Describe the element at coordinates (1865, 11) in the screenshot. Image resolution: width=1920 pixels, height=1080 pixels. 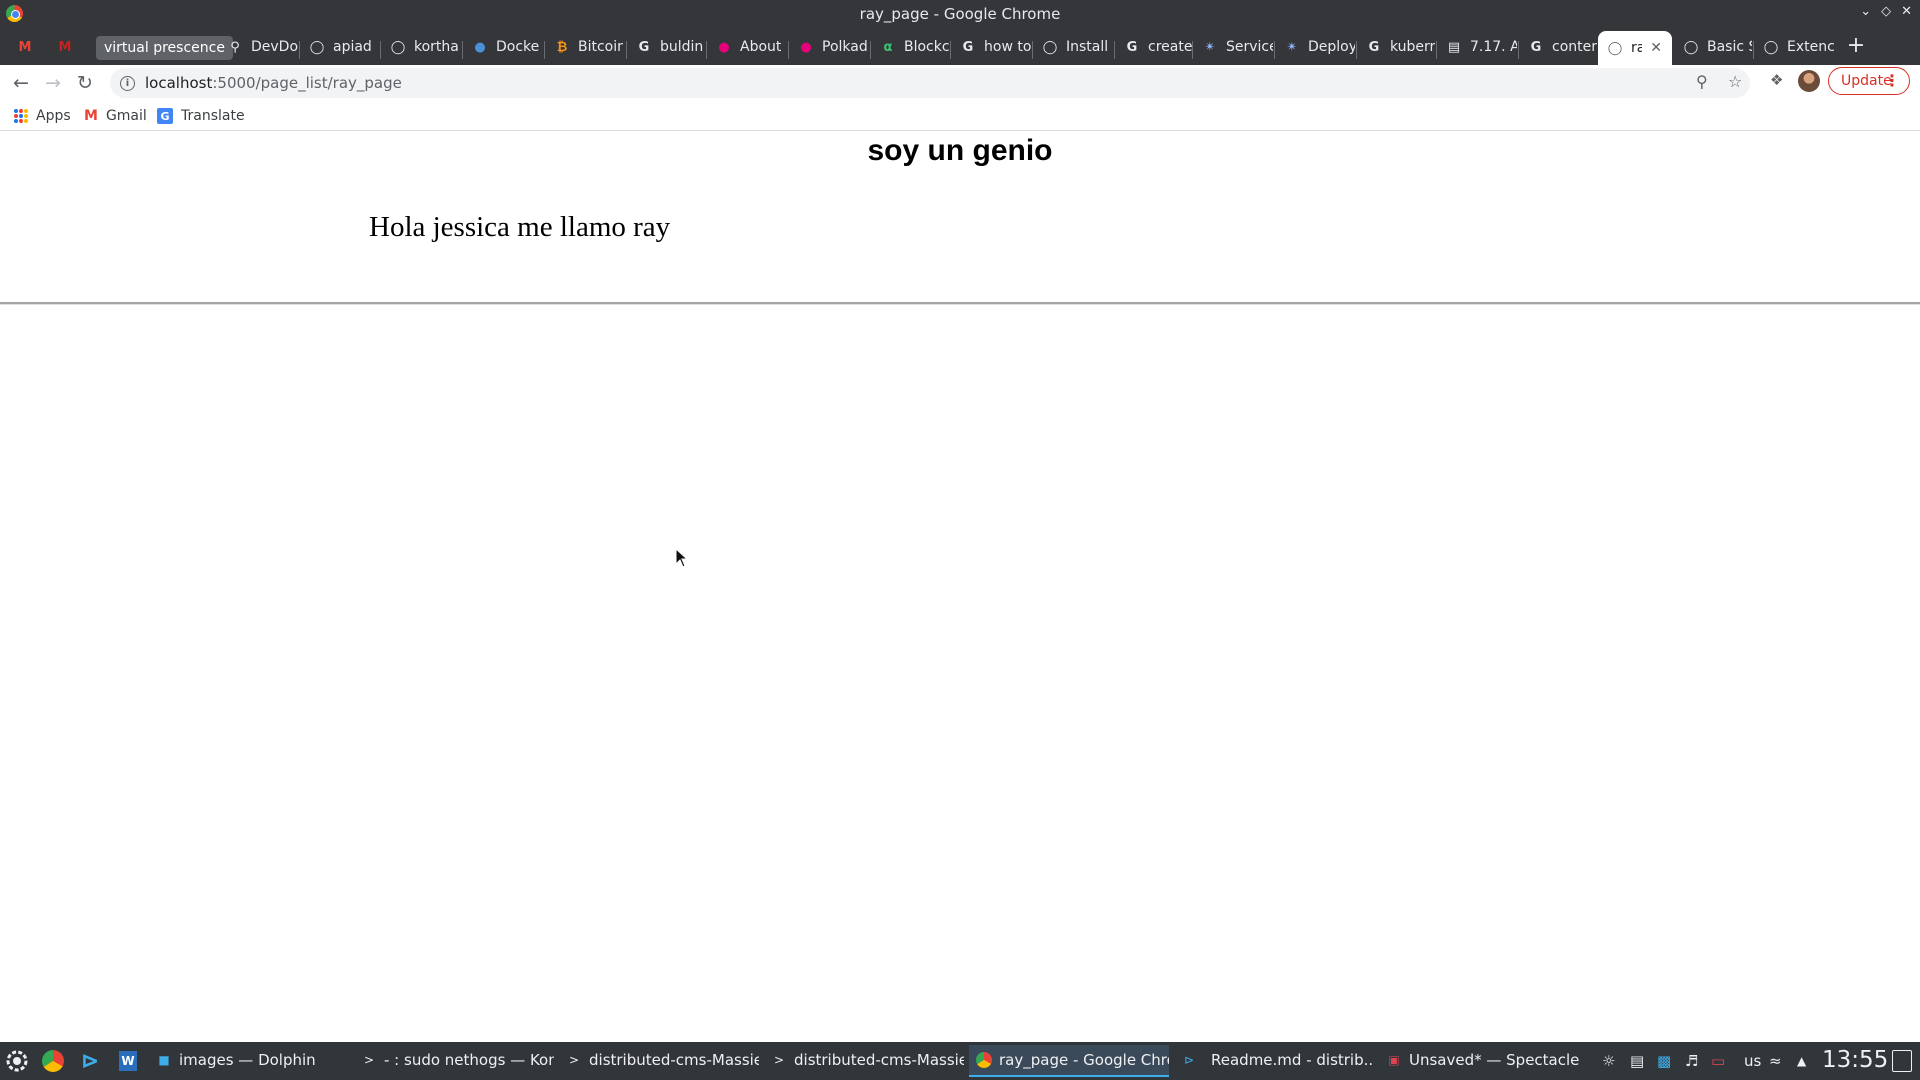
I see `minimize-icon: ⌄` at that location.